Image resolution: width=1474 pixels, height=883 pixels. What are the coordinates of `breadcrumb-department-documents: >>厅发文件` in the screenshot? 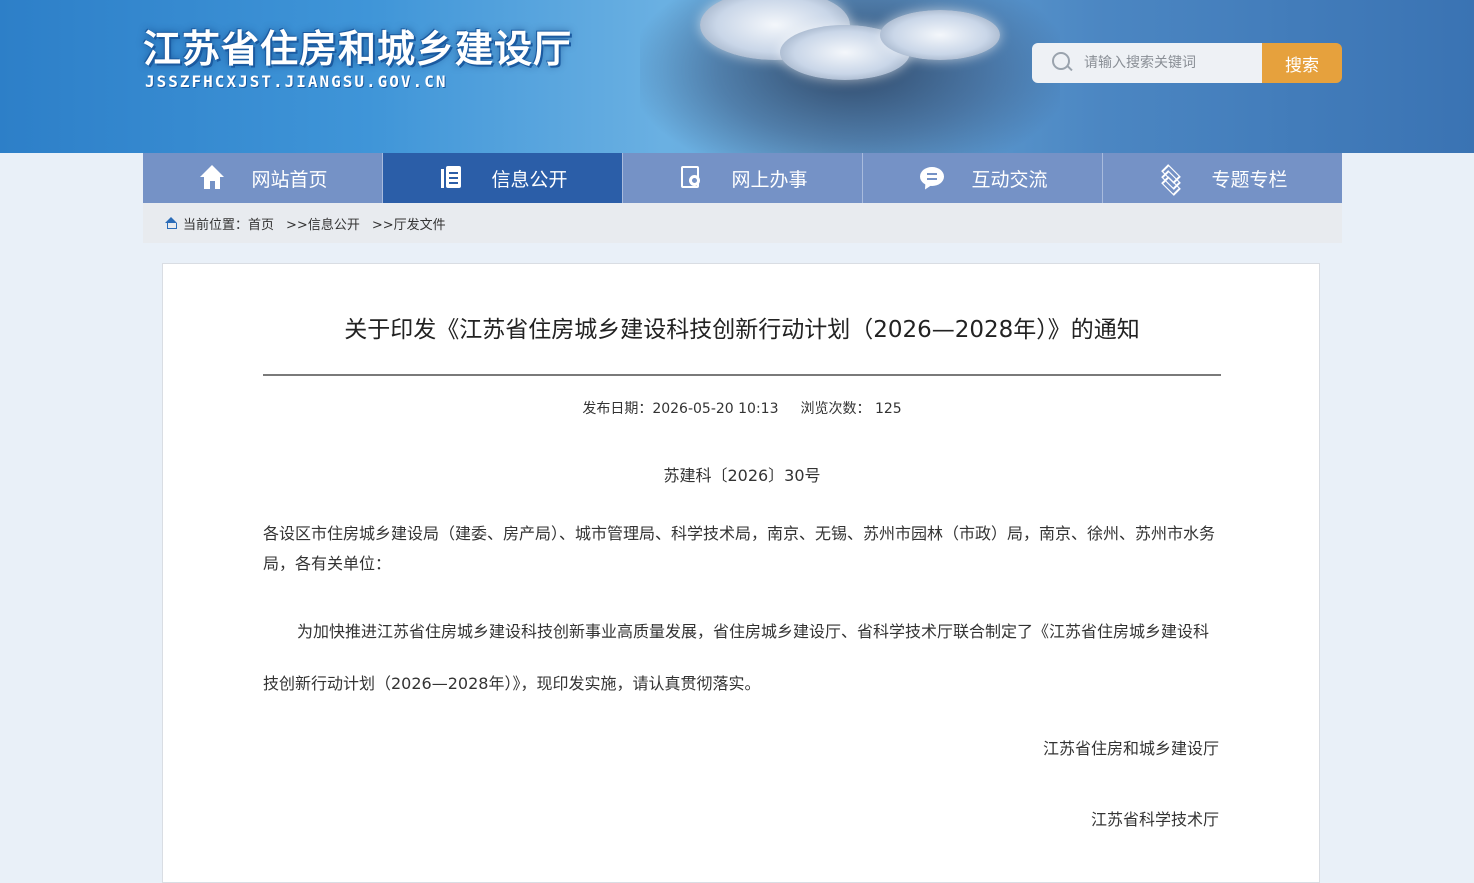 It's located at (409, 223).